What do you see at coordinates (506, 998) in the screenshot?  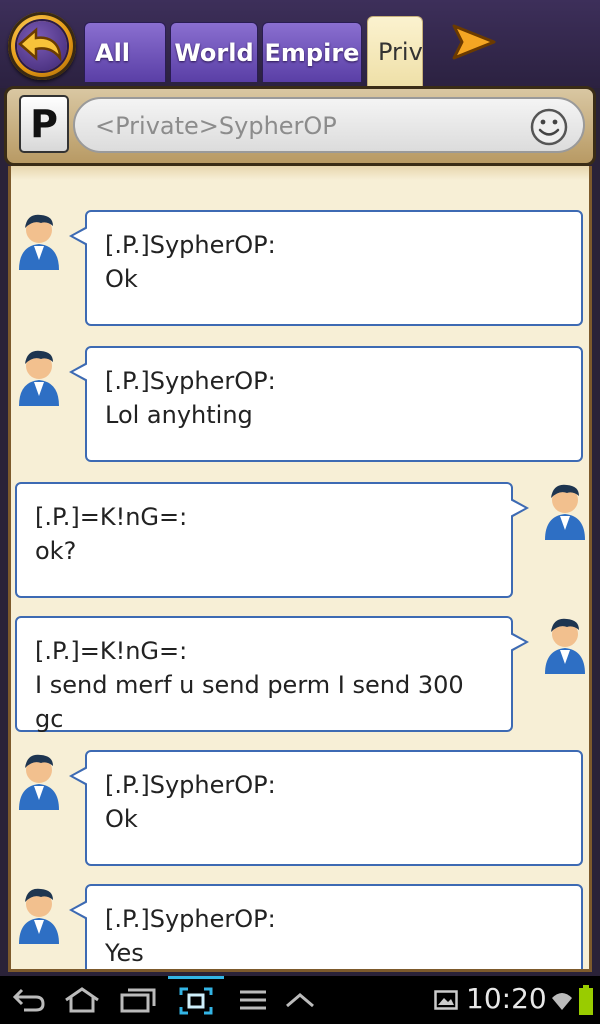 I see `status-clock: 10:20` at bounding box center [506, 998].